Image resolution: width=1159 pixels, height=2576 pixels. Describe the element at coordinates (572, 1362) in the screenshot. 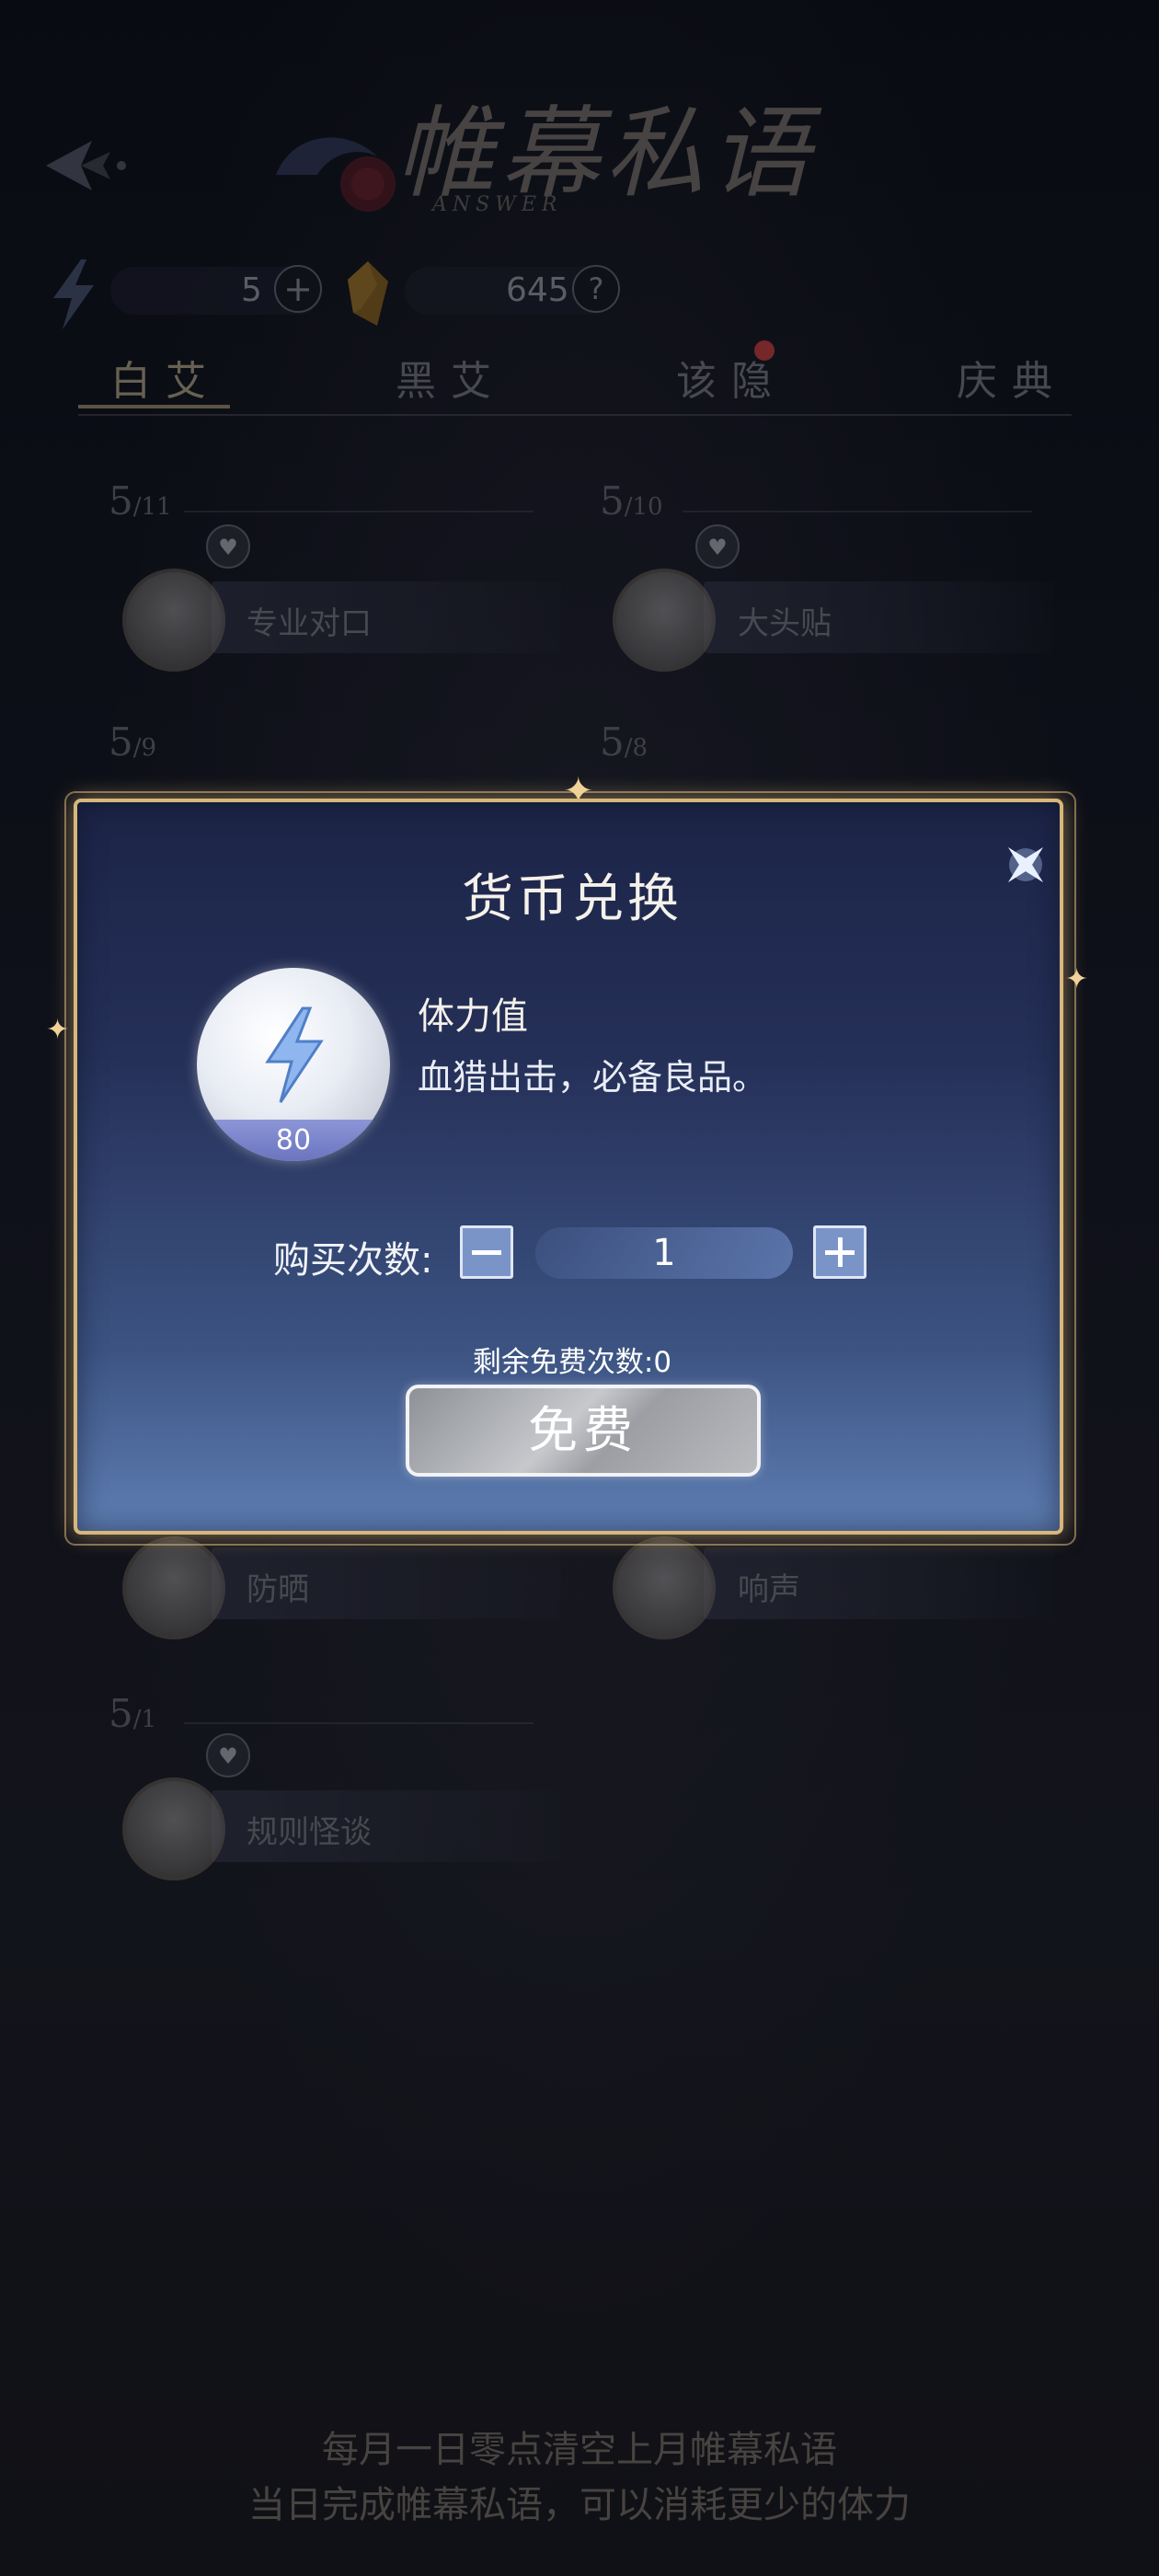

I see `remaining-free-count: 剩余免费次数:0` at that location.